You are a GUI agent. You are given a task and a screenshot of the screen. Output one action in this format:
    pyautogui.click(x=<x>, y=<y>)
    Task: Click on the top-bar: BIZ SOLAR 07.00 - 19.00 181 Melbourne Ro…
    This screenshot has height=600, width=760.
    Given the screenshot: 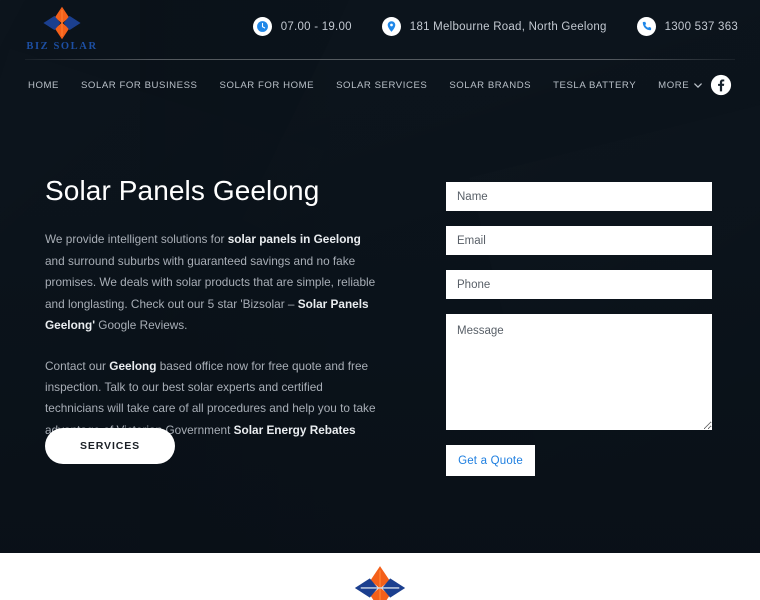 What is the action you would take?
    pyautogui.click(x=380, y=30)
    